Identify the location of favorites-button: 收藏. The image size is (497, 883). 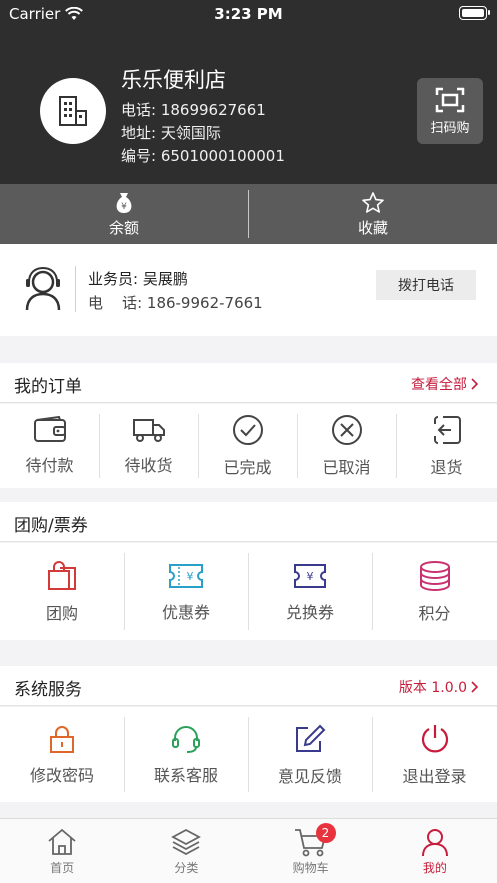
(373, 214).